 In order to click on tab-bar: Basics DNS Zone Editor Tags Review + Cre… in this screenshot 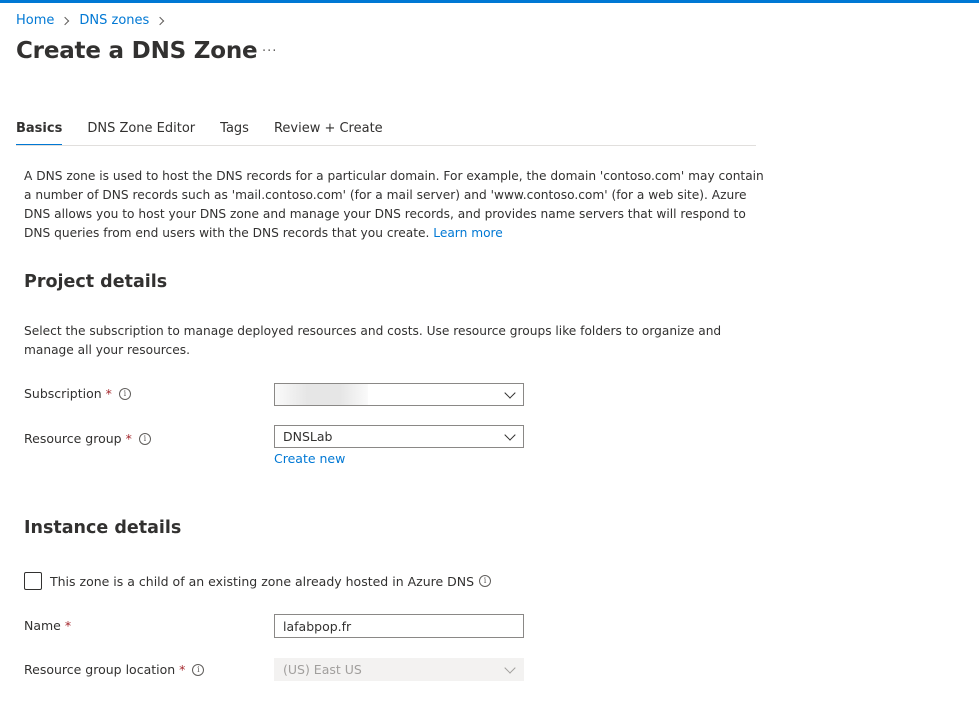, I will do `click(212, 132)`.